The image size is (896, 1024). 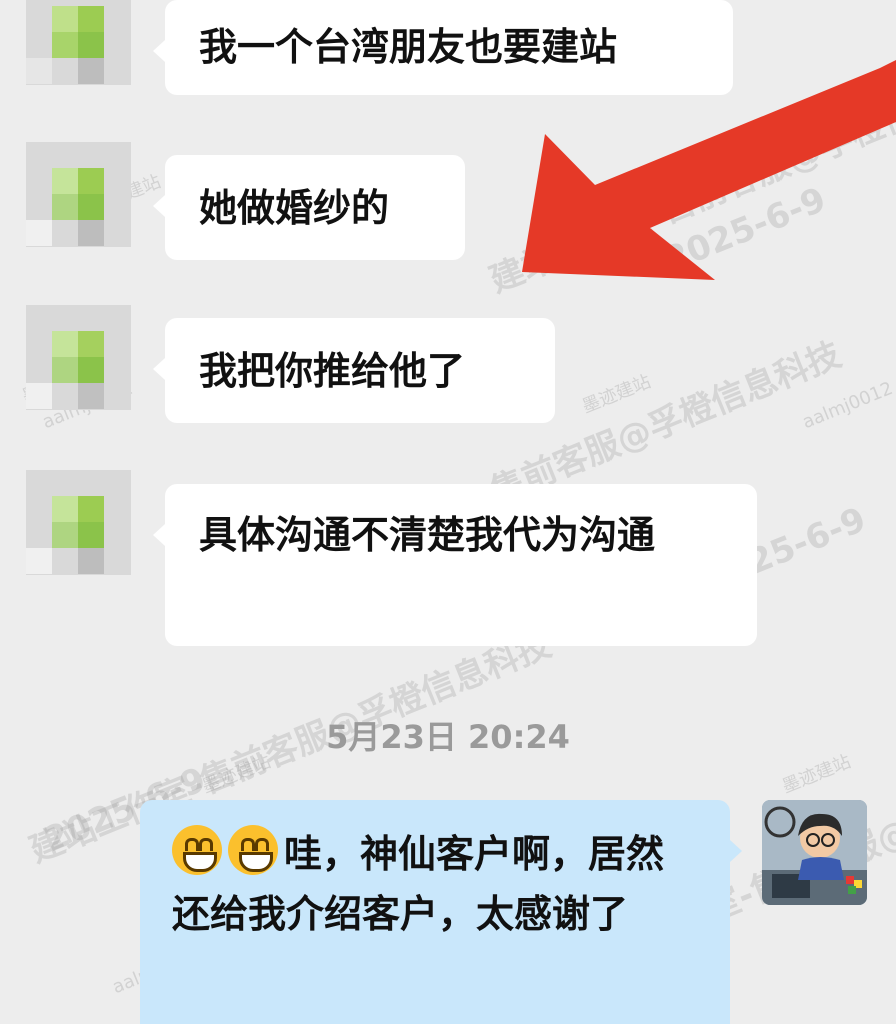 What do you see at coordinates (294, 208) in the screenshot?
I see `message-text: 她做婚纱的` at bounding box center [294, 208].